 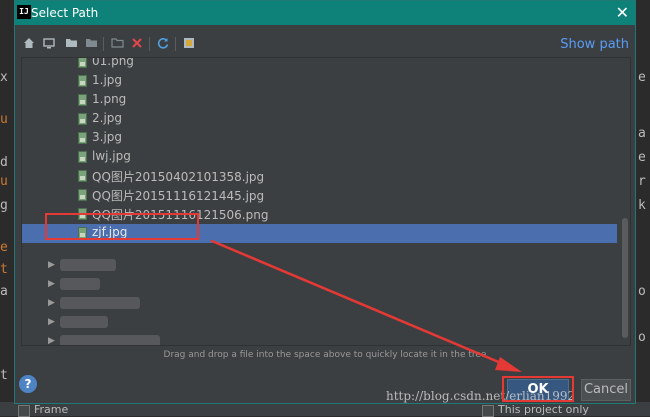 I want to click on home-icon, so click(x=29, y=43).